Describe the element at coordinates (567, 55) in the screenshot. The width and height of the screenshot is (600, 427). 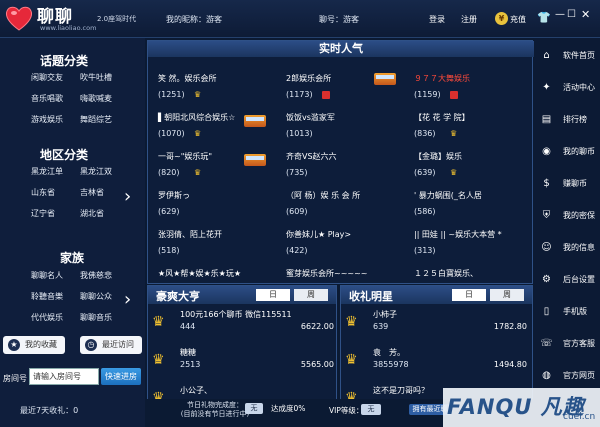
I see `right-menu-item: ⌂ 软件首页` at that location.